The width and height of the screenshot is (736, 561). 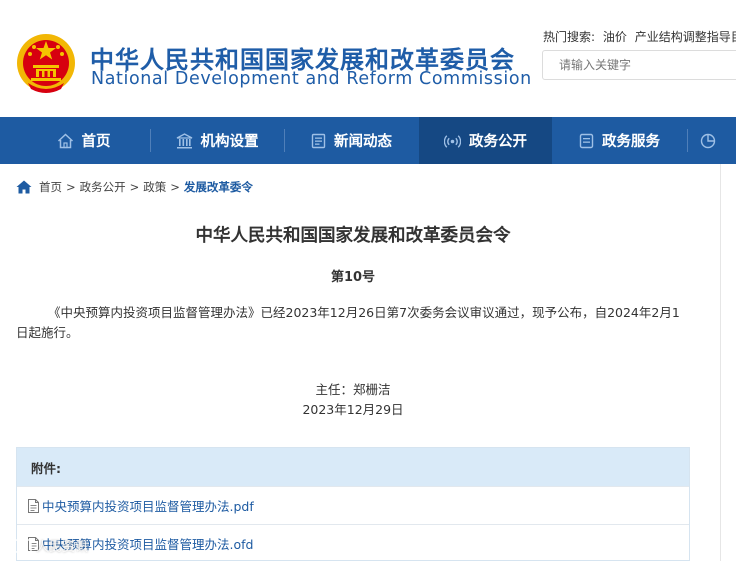 What do you see at coordinates (685, 37) in the screenshot?
I see `hot-search-term-industry-catalog: 产业结构调整指导目录` at bounding box center [685, 37].